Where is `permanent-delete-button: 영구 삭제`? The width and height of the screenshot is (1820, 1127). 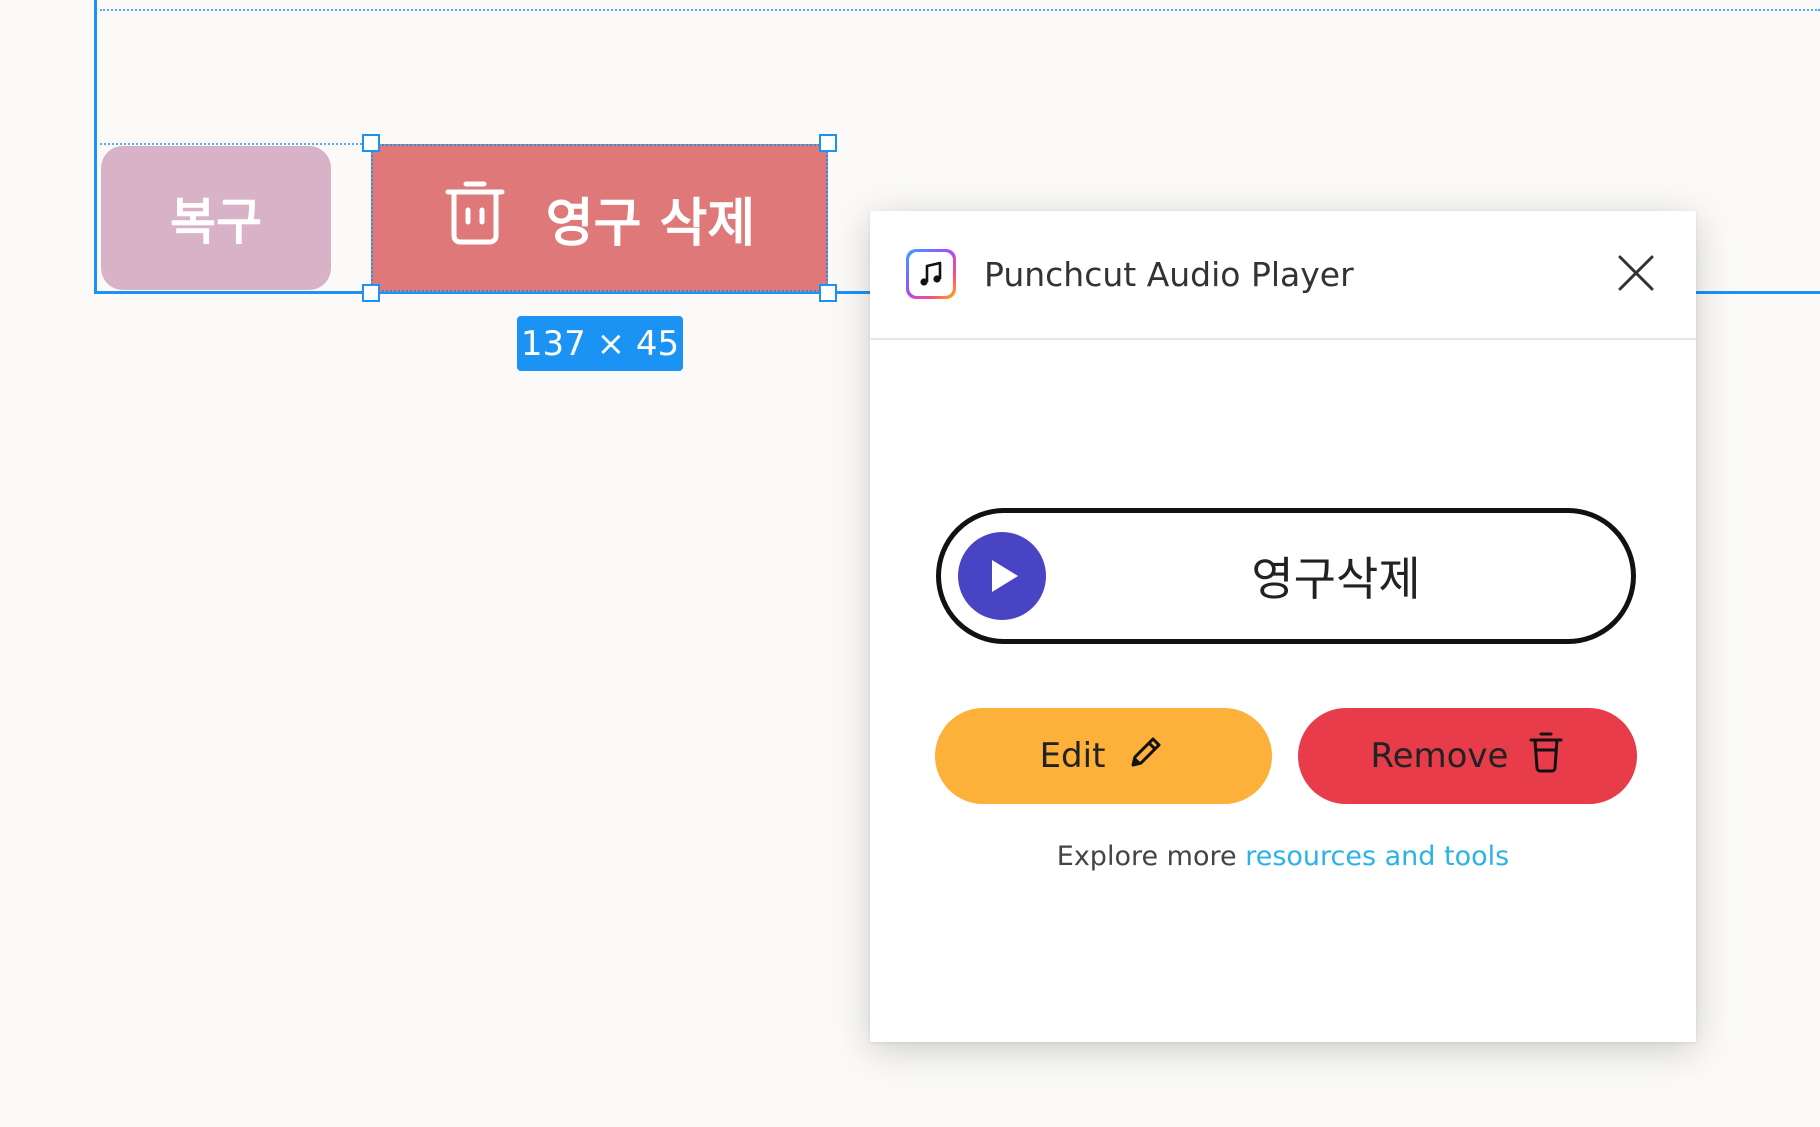
permanent-delete-button: 영구 삭제 is located at coordinates (599, 218).